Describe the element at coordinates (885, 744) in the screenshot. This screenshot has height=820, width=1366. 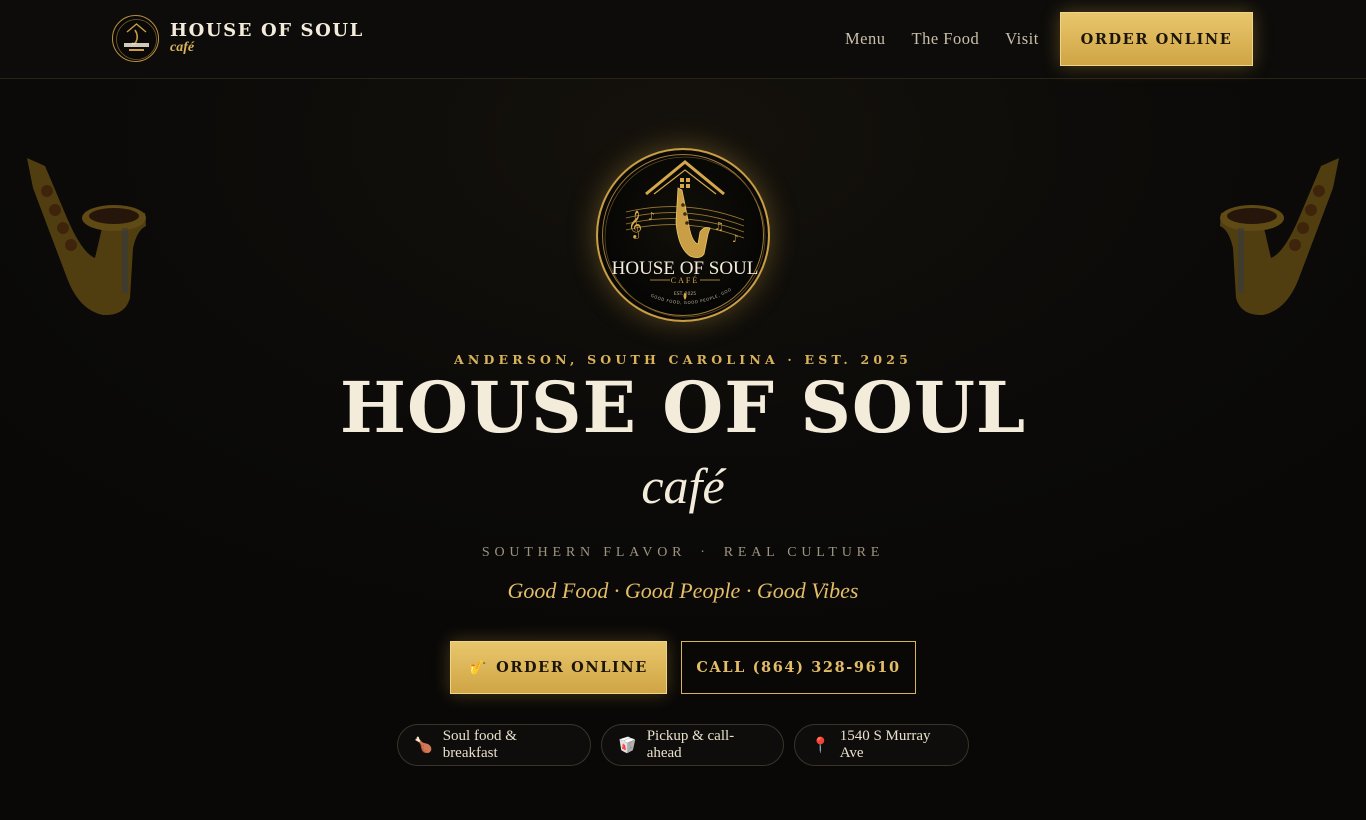
I see `chip-label: 1540 S Murray Ave` at that location.